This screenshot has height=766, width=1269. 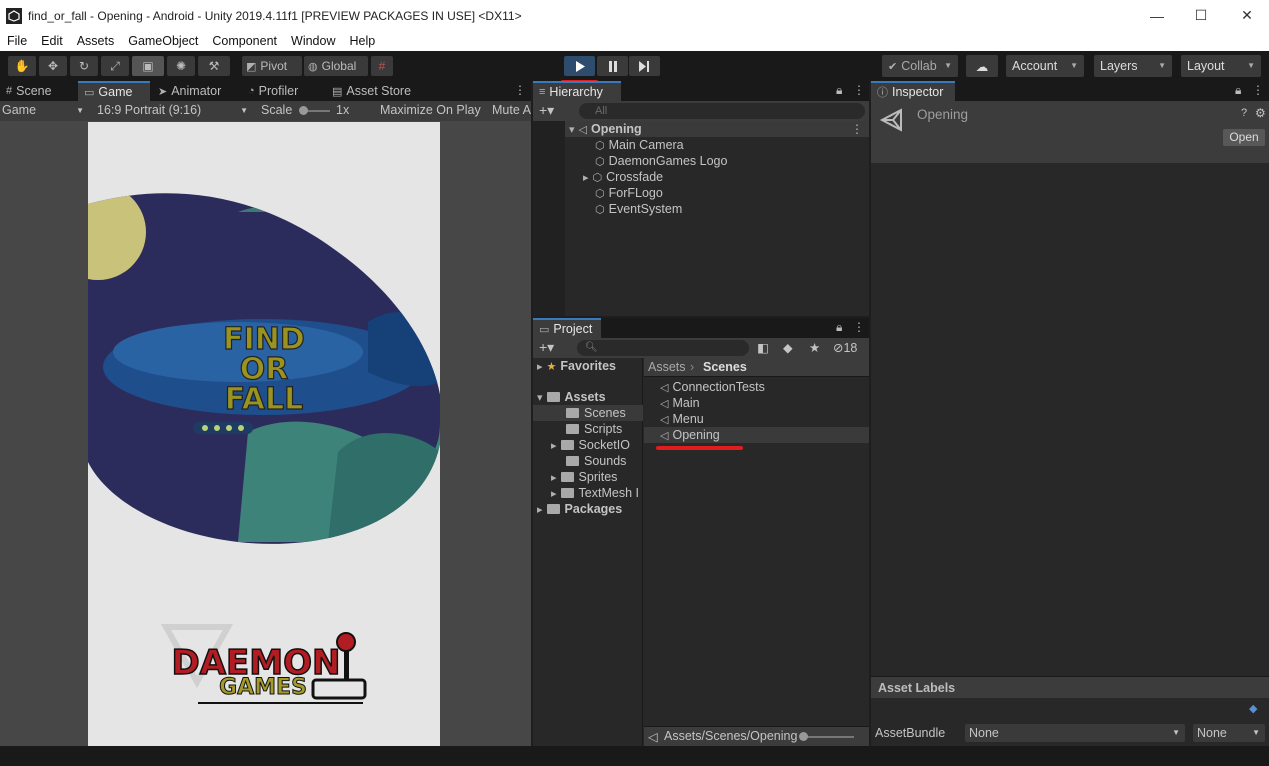 What do you see at coordinates (511, 110) in the screenshot?
I see `mute-audio-toggle: Mute A` at bounding box center [511, 110].